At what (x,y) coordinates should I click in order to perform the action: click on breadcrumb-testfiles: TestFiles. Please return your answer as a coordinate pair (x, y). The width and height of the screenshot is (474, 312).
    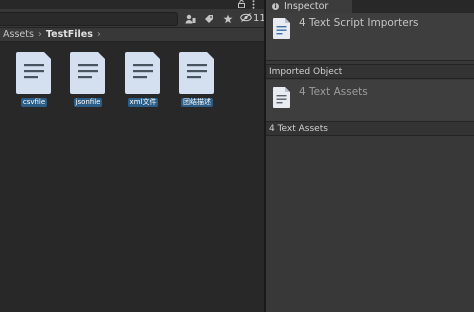
    Looking at the image, I should click on (69, 34).